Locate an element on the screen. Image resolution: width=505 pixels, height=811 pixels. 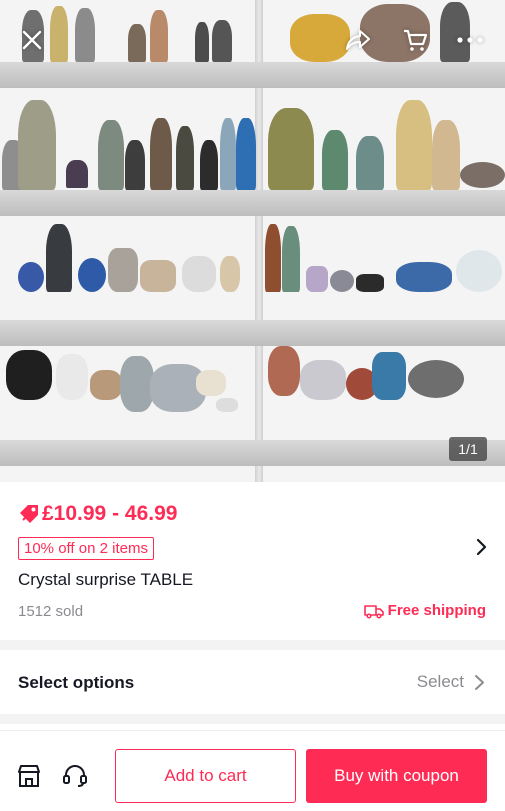
discount-badge: 10% off on 2 items is located at coordinates (86, 548).